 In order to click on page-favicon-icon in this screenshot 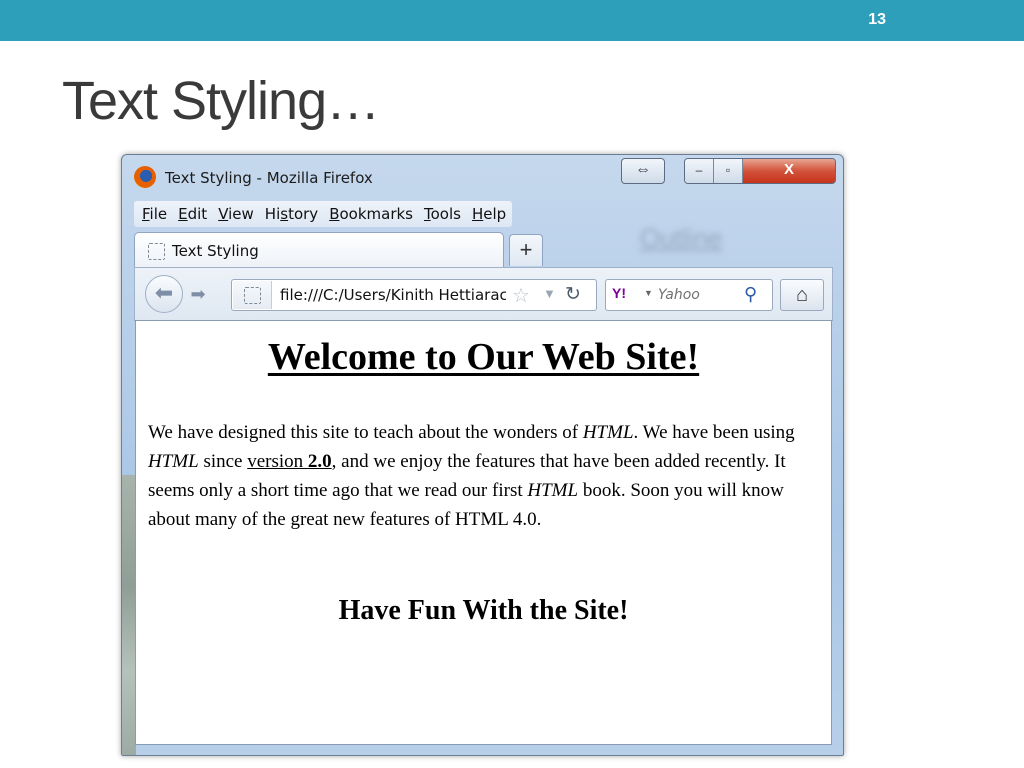, I will do `click(156, 251)`.